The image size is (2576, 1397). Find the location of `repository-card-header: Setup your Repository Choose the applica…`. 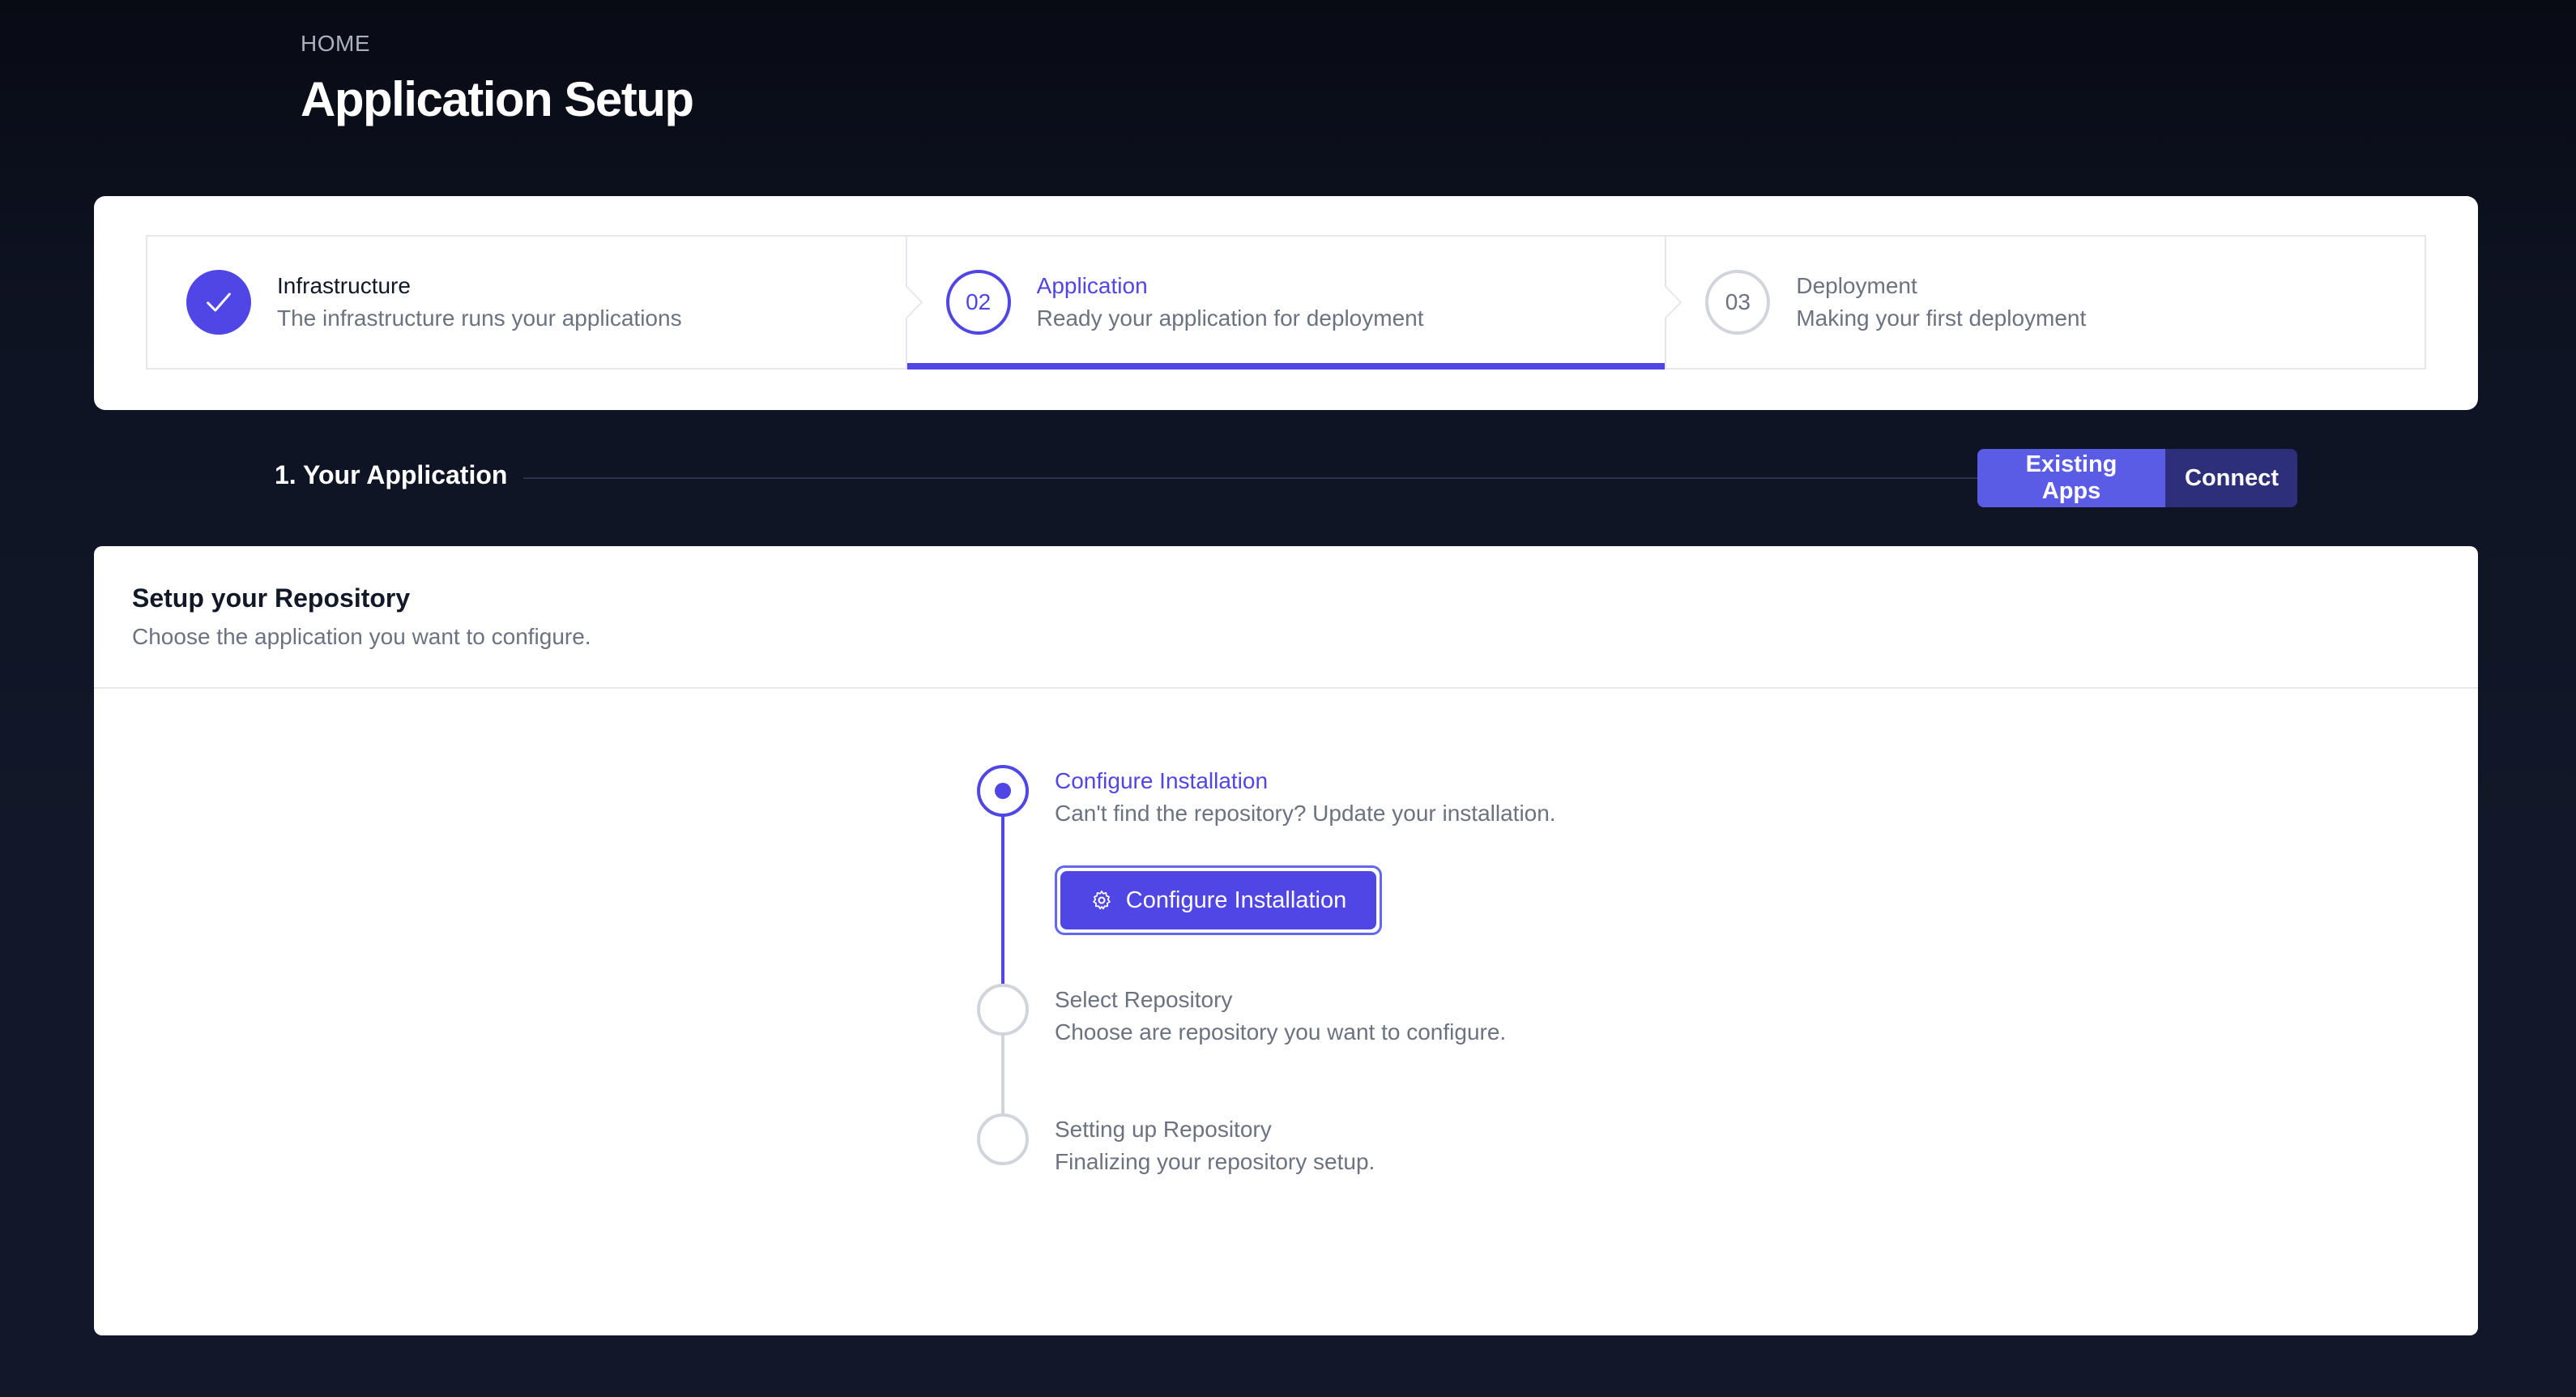

repository-card-header: Setup your Repository Choose the applica… is located at coordinates (1286, 617).